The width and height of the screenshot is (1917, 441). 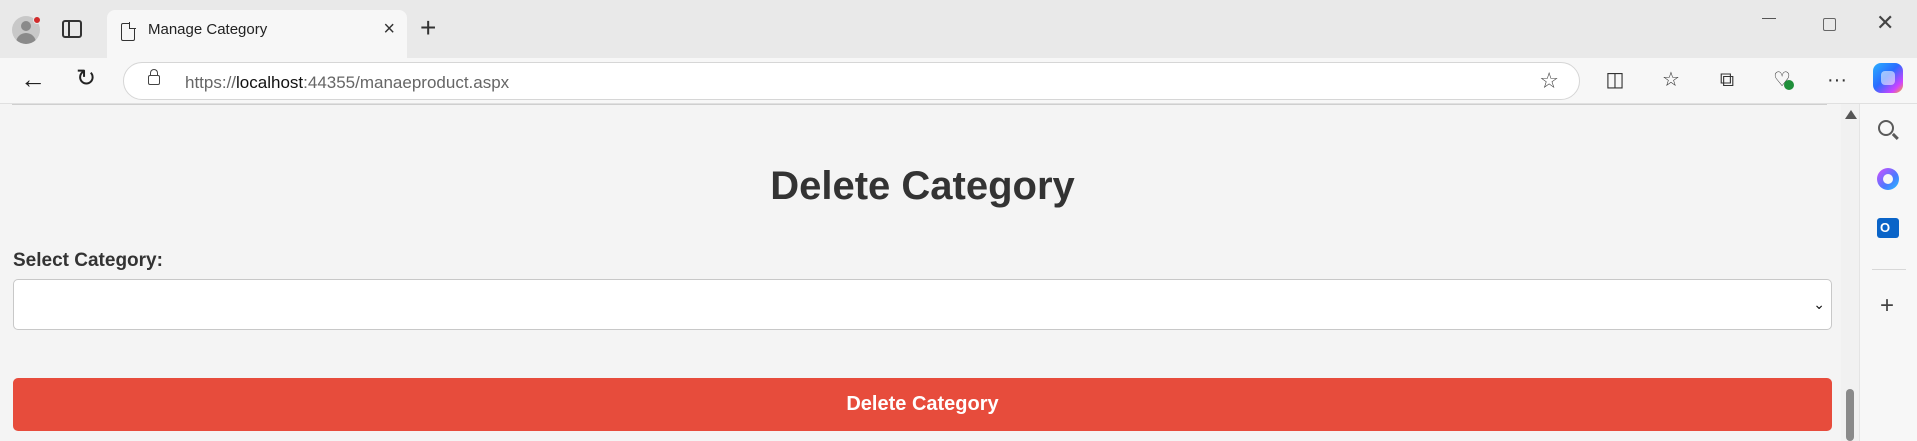 I want to click on split-screen-icon: ◫, so click(x=1615, y=80).